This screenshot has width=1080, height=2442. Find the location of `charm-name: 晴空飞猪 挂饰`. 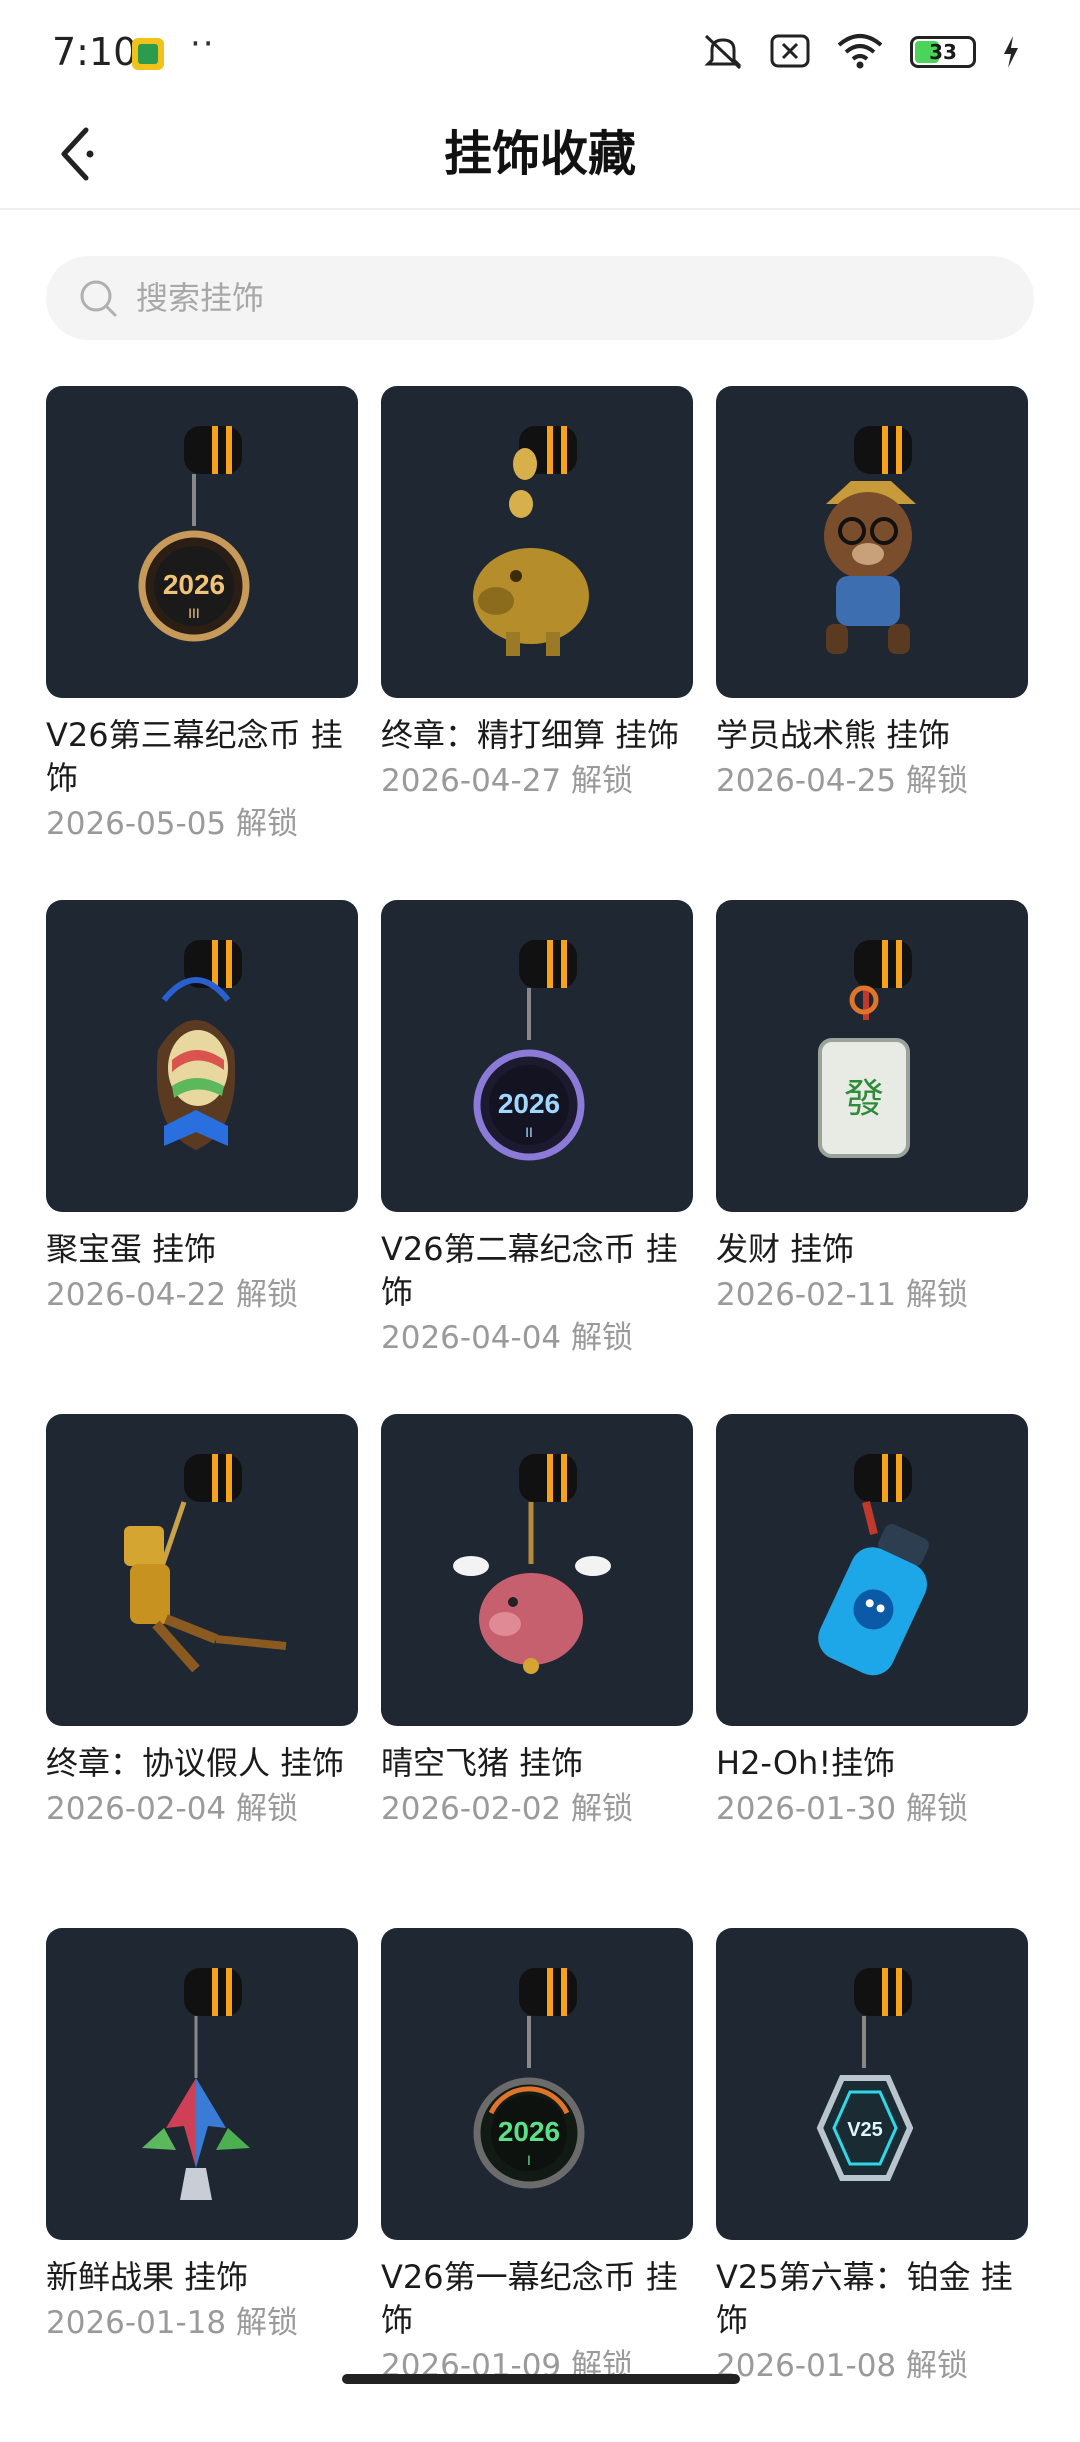

charm-name: 晴空飞猪 挂饰 is located at coordinates (482, 1763).